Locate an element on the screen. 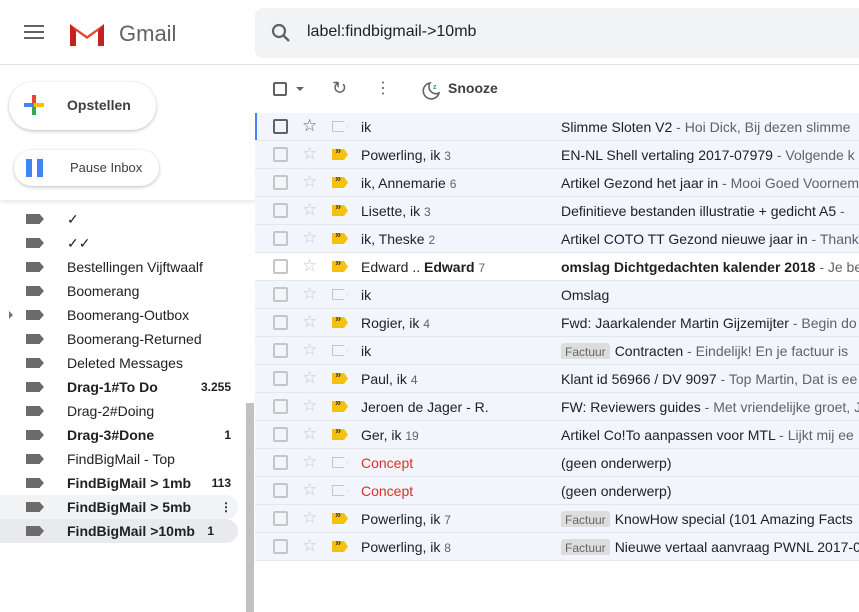  sidebar-label-item: ✓ is located at coordinates (127, 219).